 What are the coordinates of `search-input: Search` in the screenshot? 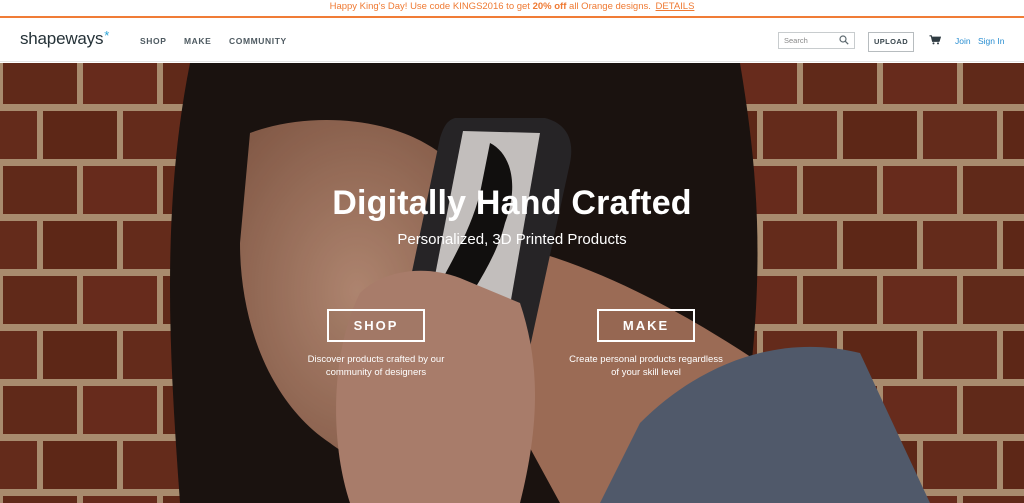 It's located at (816, 40).